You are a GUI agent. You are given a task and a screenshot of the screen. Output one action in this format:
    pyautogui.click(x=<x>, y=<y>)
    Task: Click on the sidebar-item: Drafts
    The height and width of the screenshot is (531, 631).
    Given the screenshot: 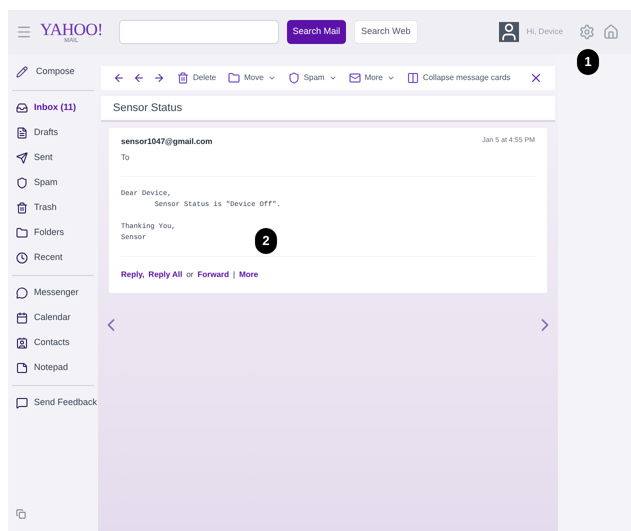 What is the action you would take?
    pyautogui.click(x=53, y=133)
    